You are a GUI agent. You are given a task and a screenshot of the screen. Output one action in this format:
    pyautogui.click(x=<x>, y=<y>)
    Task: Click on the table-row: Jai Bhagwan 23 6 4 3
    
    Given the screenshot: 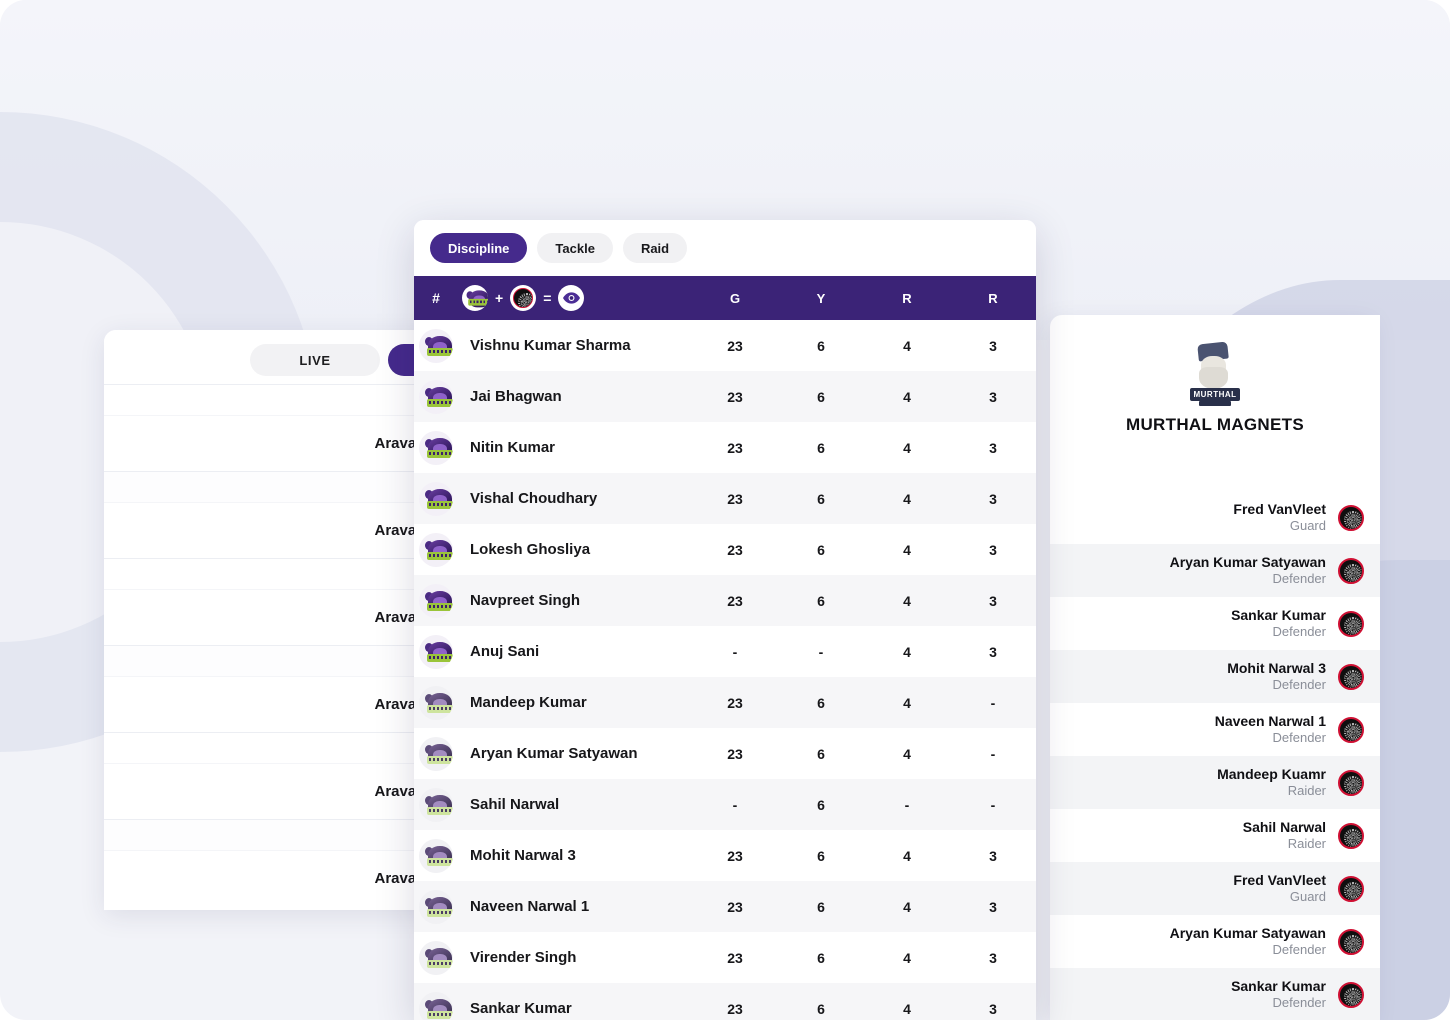 What is the action you would take?
    pyautogui.click(x=725, y=396)
    